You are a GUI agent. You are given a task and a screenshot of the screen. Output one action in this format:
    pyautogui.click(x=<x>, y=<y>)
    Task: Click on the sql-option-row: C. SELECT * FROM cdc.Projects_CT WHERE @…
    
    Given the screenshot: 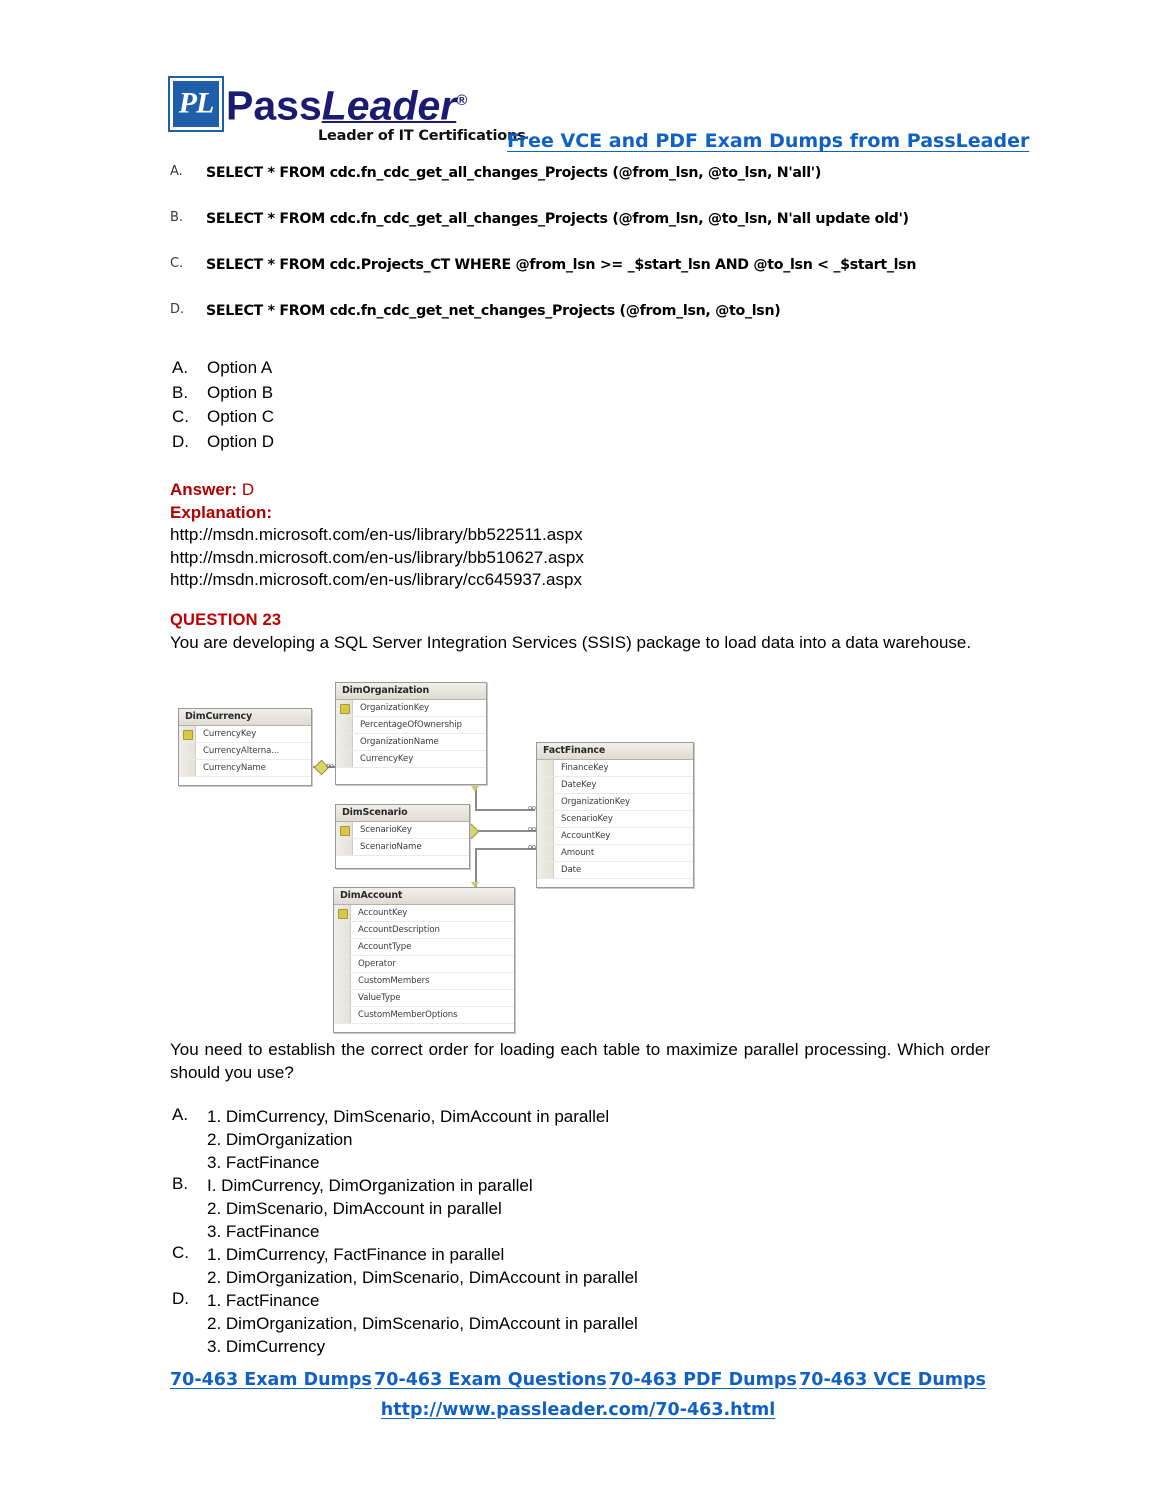 What is the action you would take?
    pyautogui.click(x=650, y=277)
    